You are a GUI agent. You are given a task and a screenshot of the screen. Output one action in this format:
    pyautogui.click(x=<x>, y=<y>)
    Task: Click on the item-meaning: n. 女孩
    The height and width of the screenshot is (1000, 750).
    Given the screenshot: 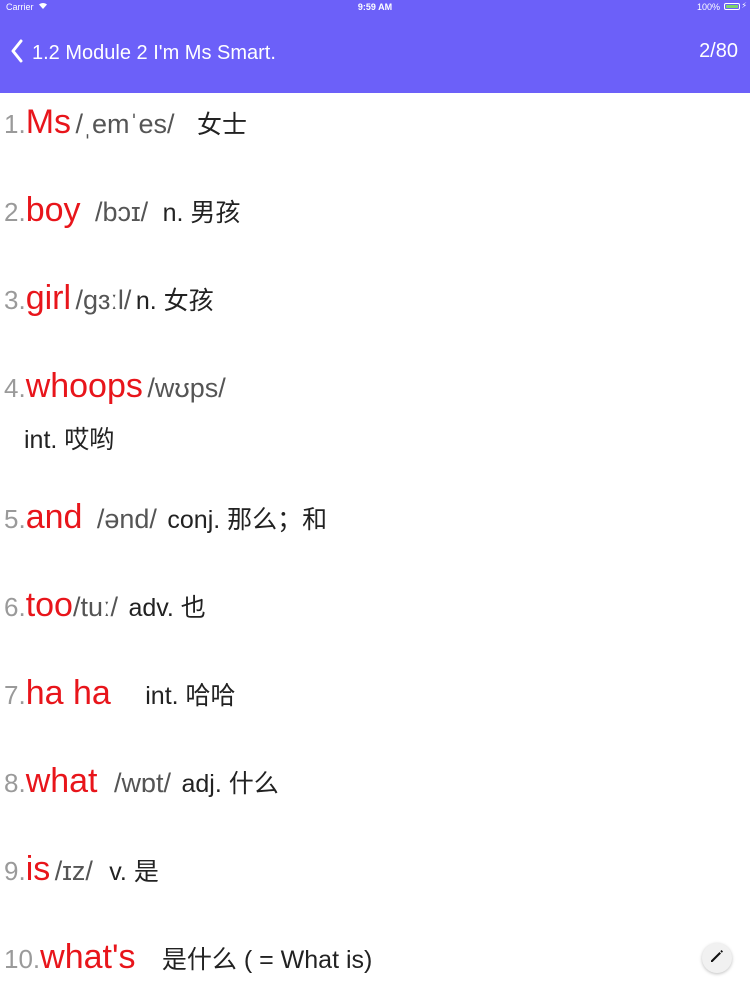 What is the action you would take?
    pyautogui.click(x=174, y=301)
    